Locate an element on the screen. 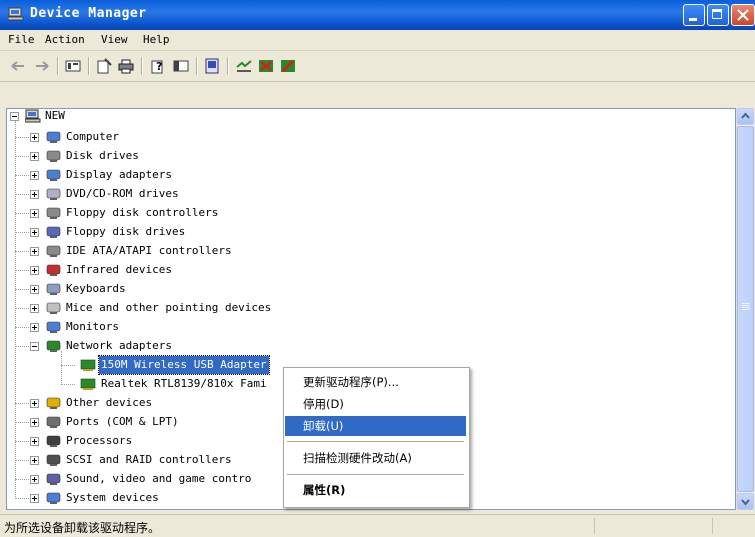  tree-item-label: Monitors is located at coordinates (92, 326).